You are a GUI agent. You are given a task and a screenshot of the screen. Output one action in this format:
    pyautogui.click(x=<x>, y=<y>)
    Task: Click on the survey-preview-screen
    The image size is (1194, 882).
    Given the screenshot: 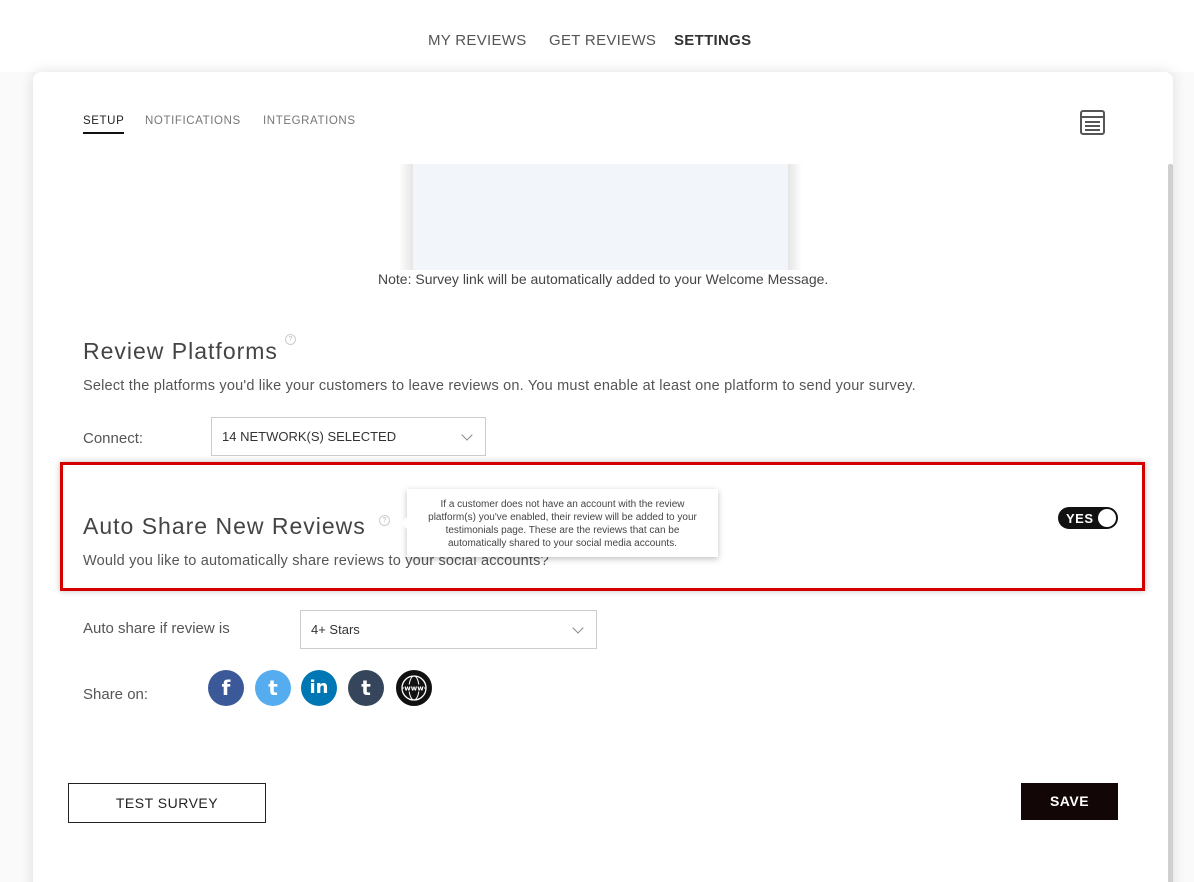 What is the action you would take?
    pyautogui.click(x=600, y=217)
    